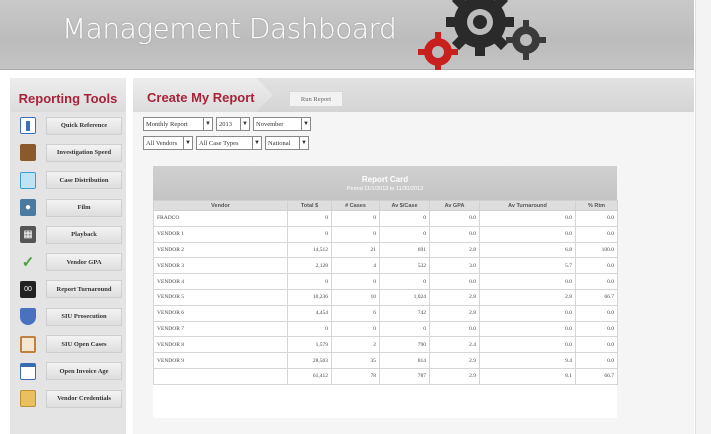 This screenshot has width=711, height=434. Describe the element at coordinates (527, 360) in the screenshot. I see `value-cell: 9.4` at that location.